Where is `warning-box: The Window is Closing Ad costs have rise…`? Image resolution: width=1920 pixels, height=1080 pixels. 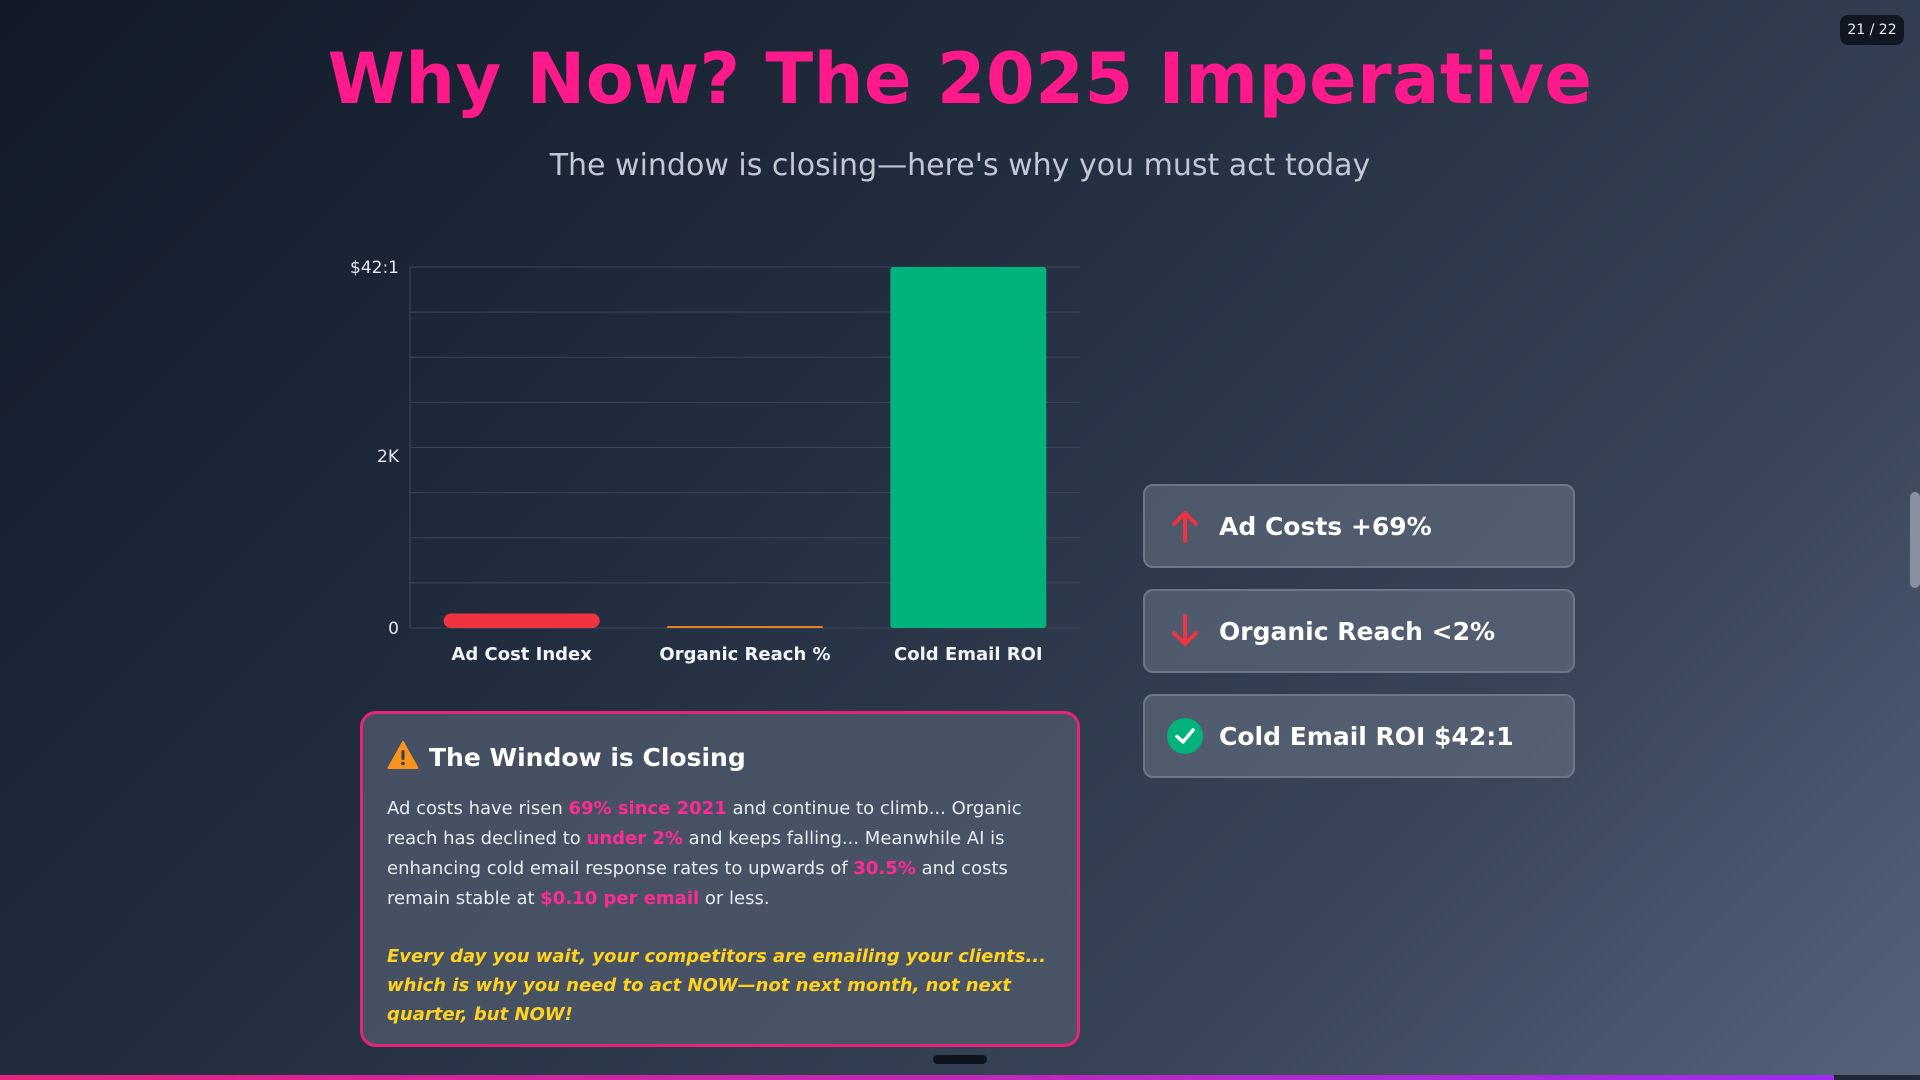 warning-box: The Window is Closing Ad costs have rise… is located at coordinates (720, 879).